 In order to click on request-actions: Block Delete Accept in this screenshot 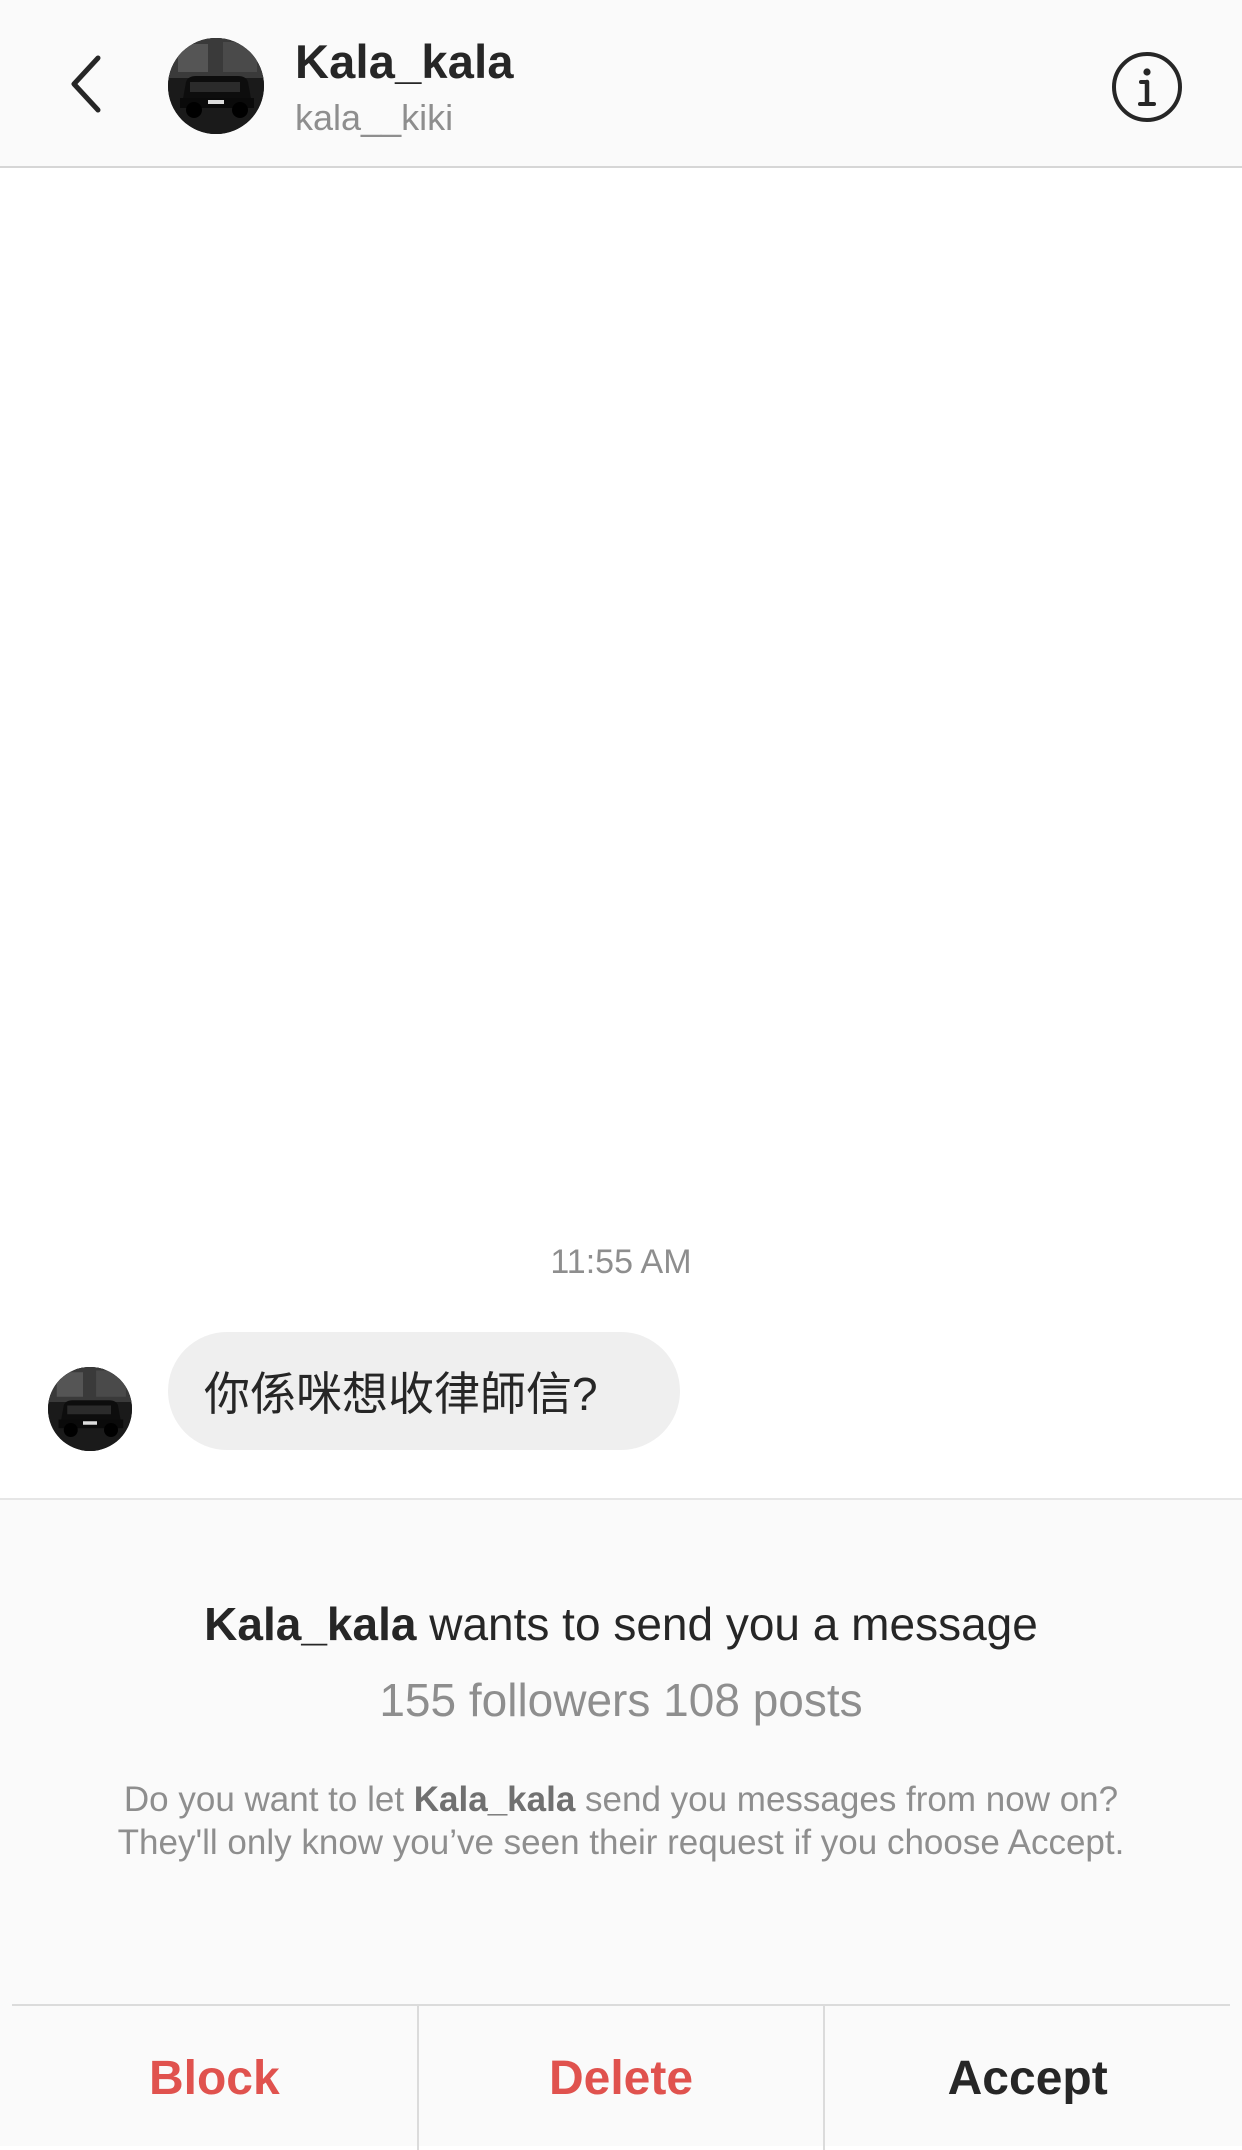, I will do `click(621, 2077)`.